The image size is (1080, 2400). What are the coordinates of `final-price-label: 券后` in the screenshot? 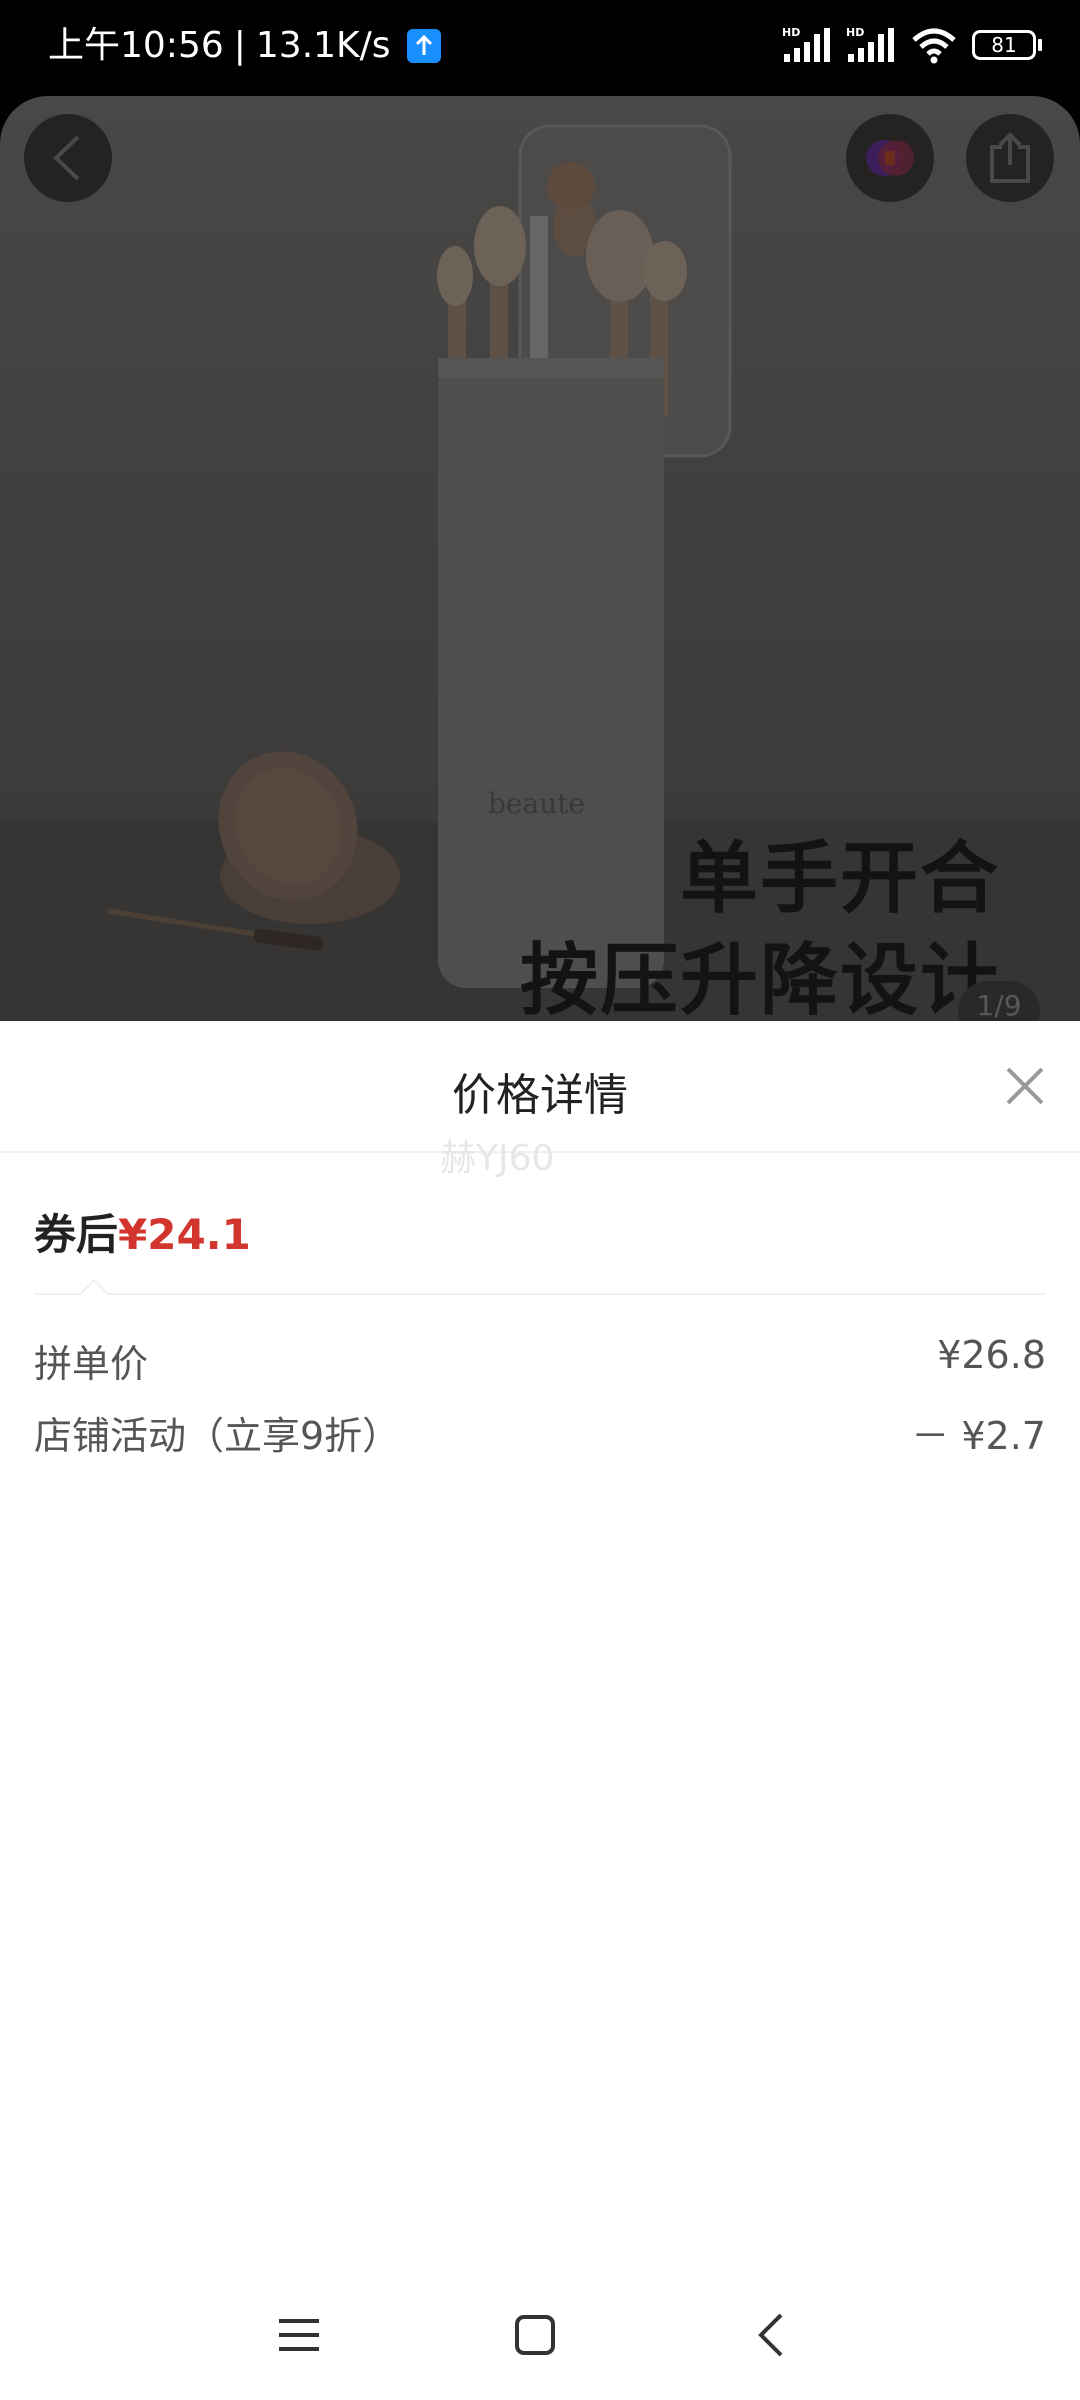 It's located at (76, 1234).